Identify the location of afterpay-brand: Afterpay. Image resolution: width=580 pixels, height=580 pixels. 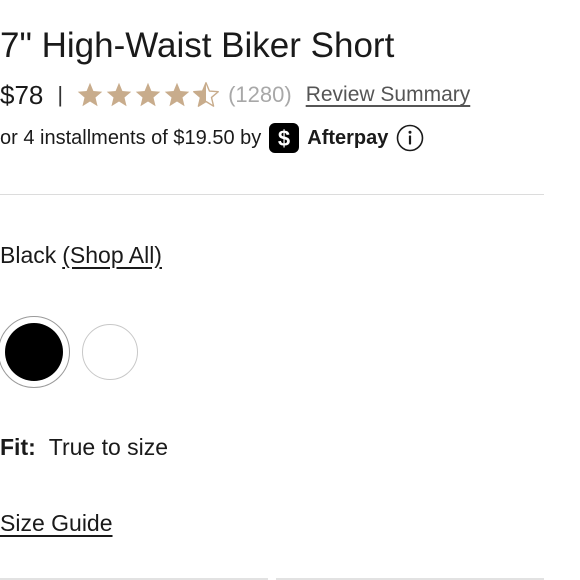
(348, 137).